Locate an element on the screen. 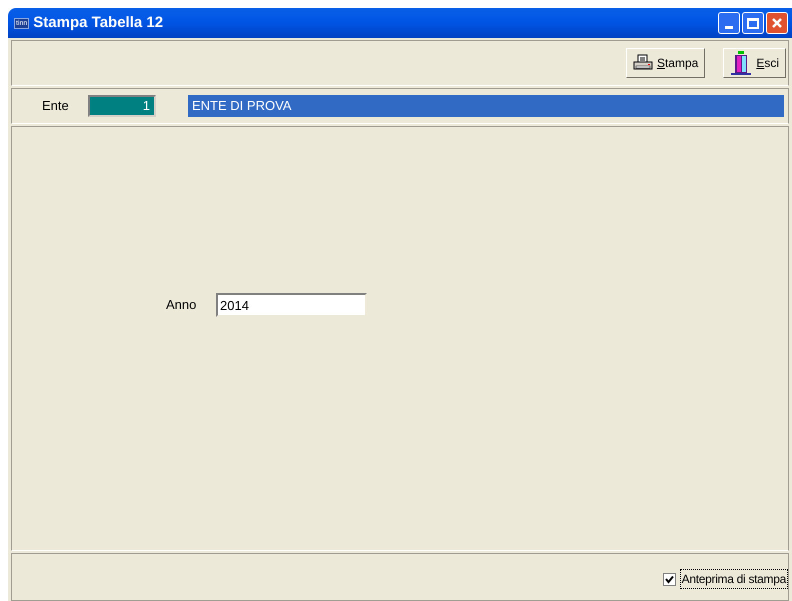 The image size is (792, 601). door-icon is located at coordinates (741, 63).